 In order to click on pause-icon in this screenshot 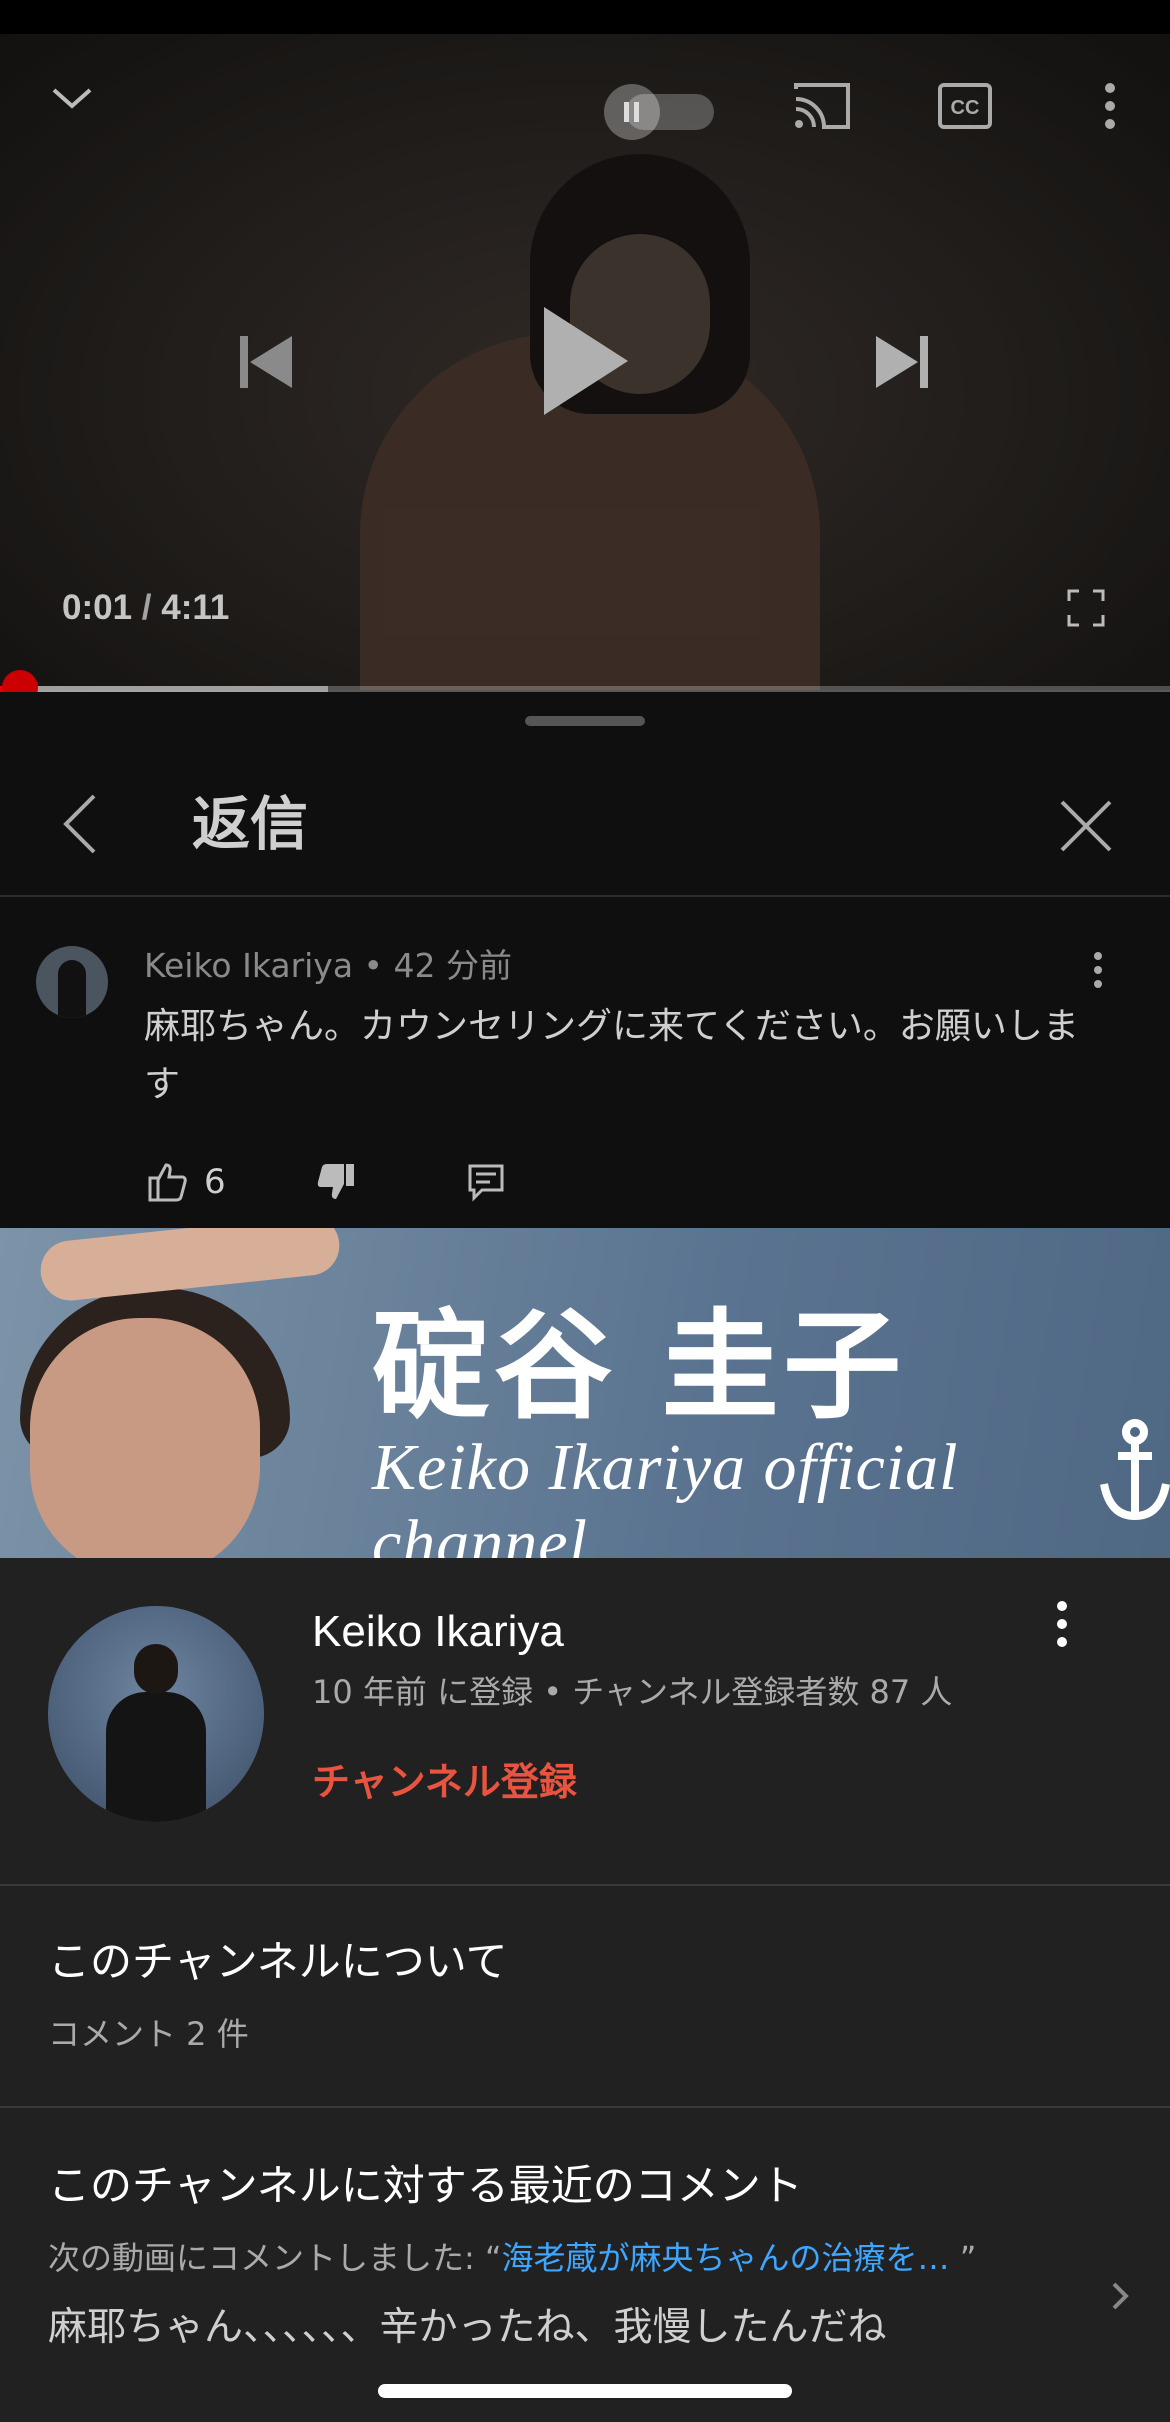, I will do `click(632, 112)`.